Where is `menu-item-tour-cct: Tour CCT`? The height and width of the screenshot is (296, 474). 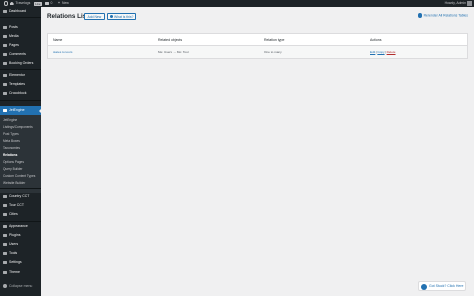
menu-item-tour-cct: Tour CCT is located at coordinates (20, 205).